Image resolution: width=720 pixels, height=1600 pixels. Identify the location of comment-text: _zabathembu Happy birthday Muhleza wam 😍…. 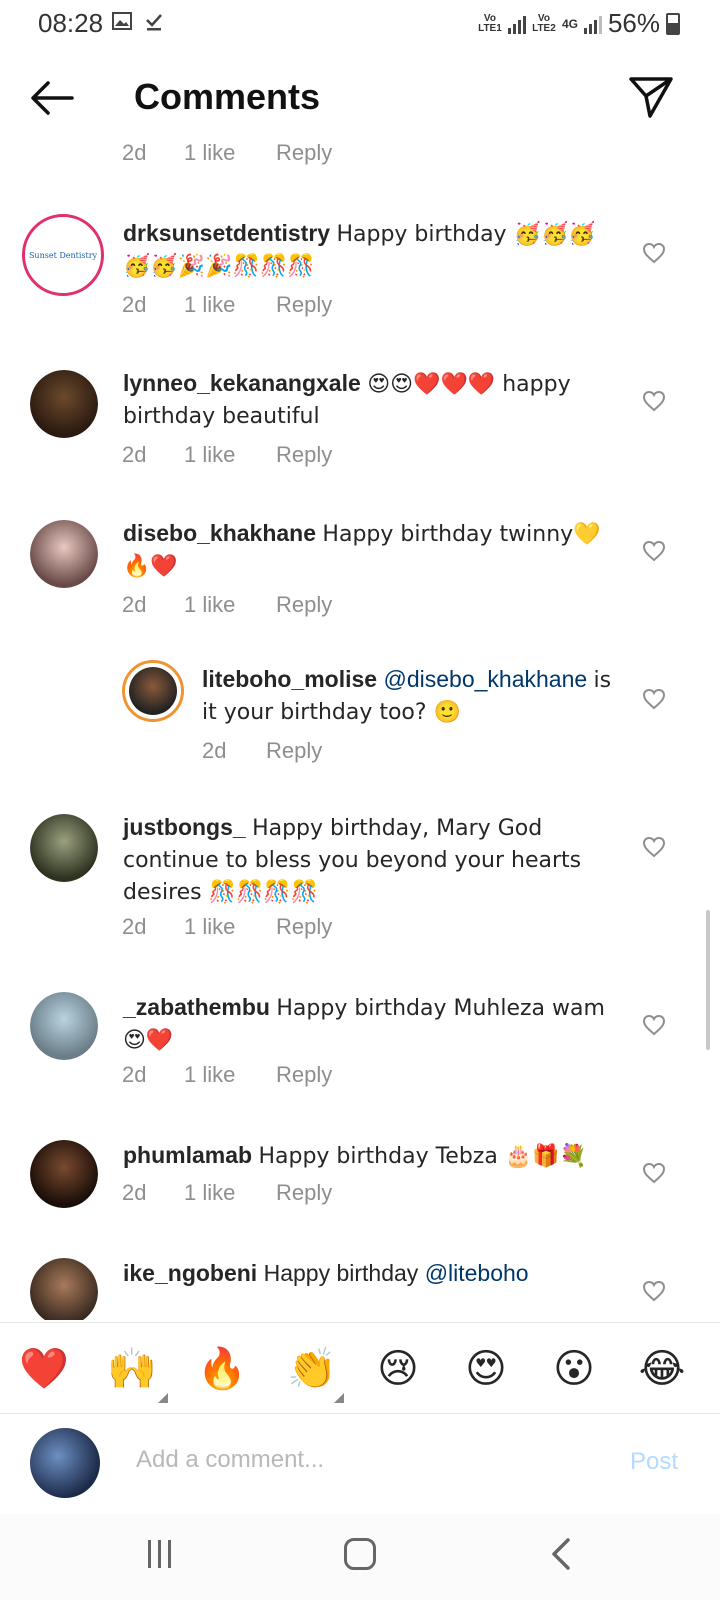
(373, 1024).